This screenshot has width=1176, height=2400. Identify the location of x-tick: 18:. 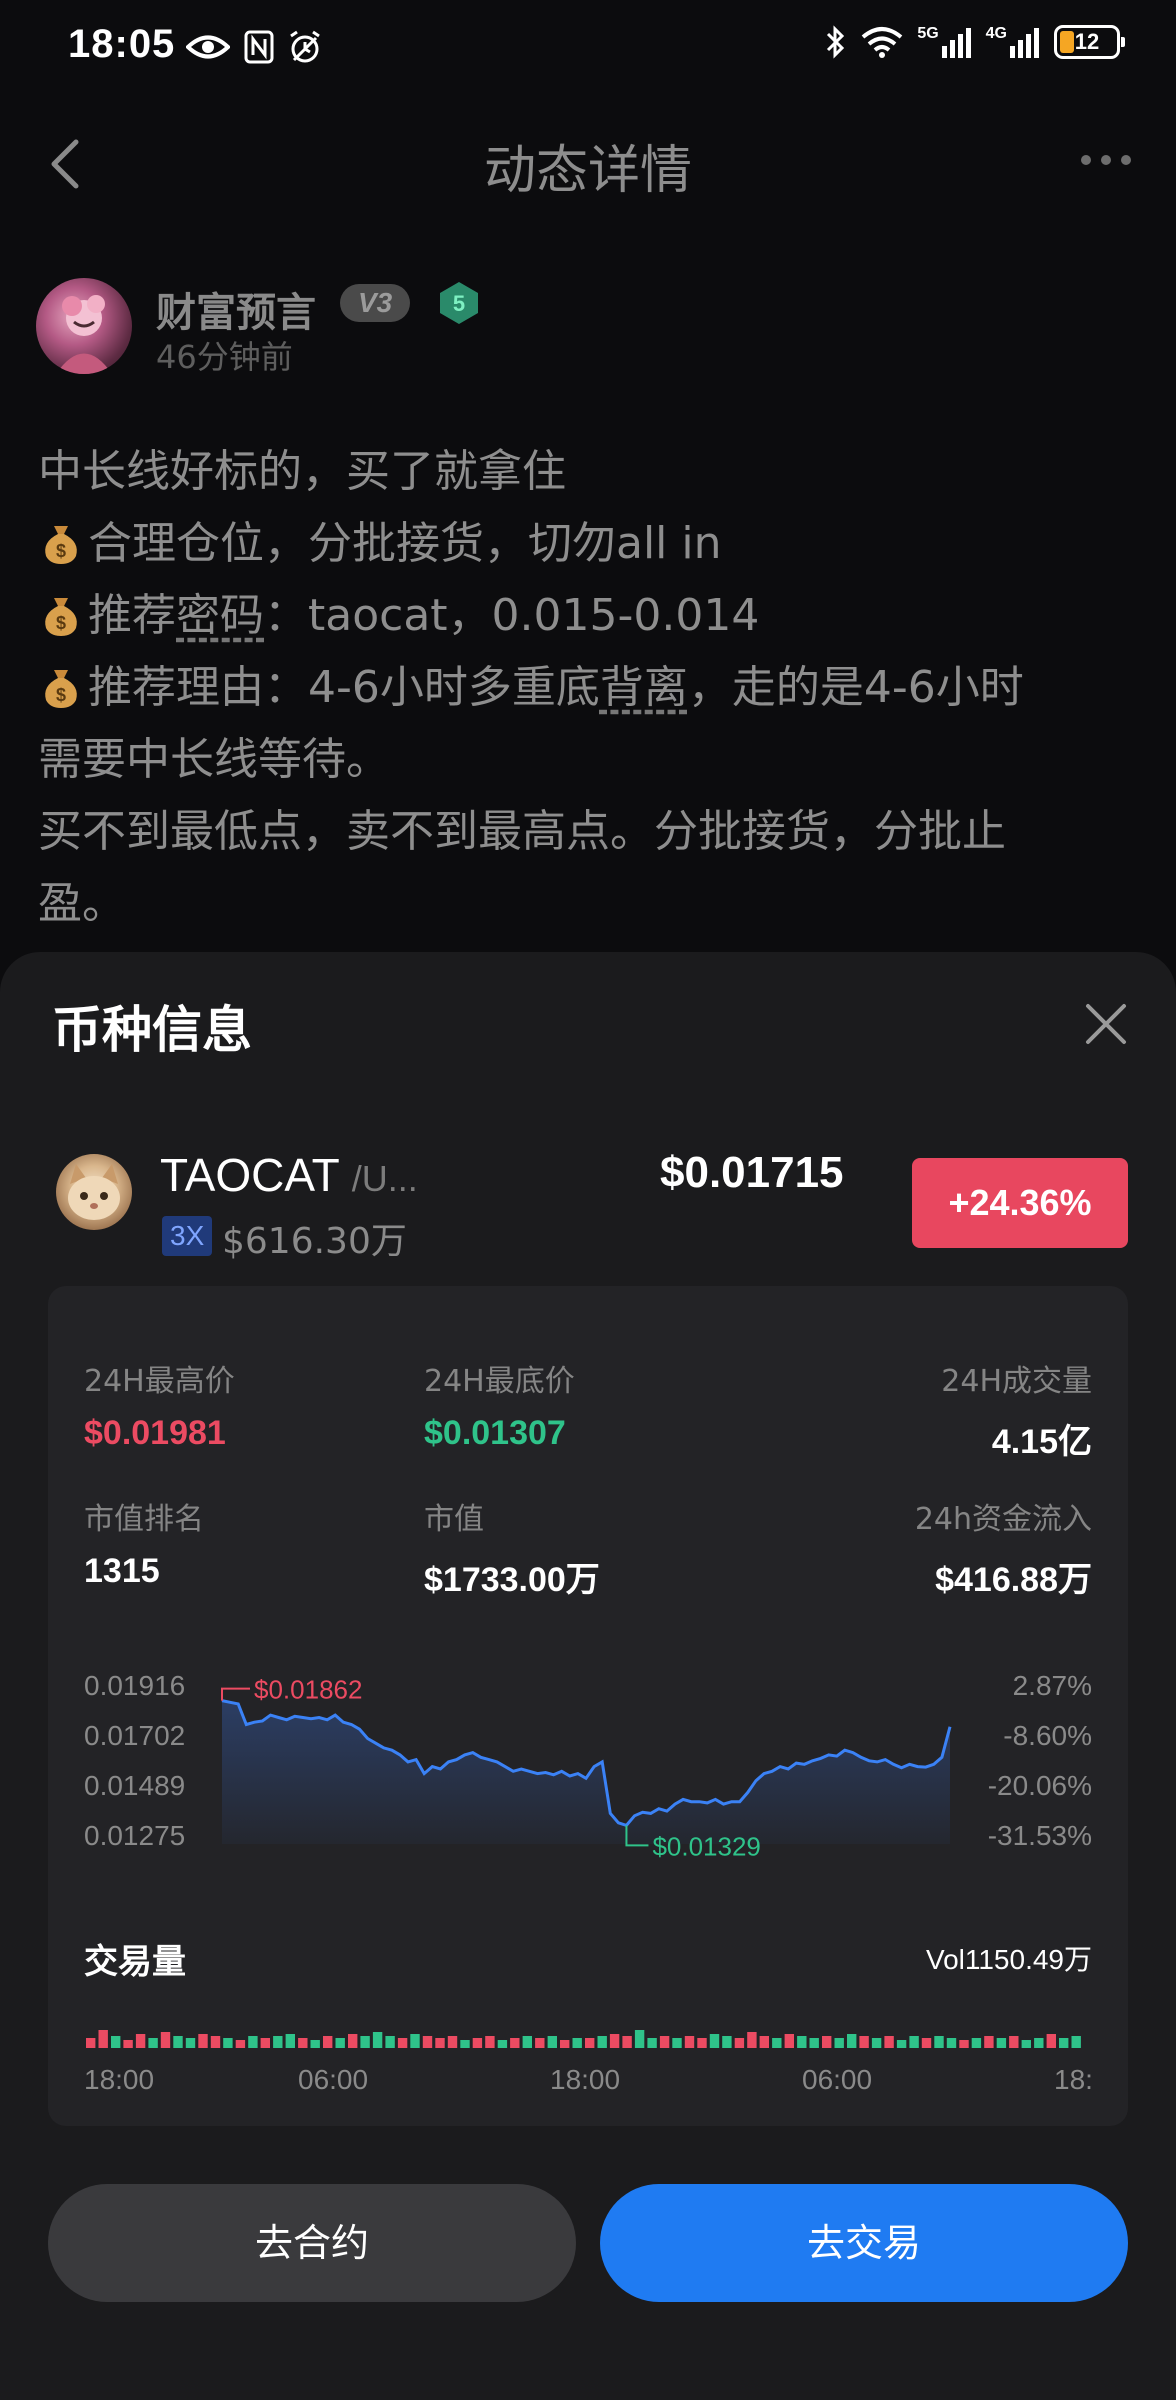
(1073, 2079).